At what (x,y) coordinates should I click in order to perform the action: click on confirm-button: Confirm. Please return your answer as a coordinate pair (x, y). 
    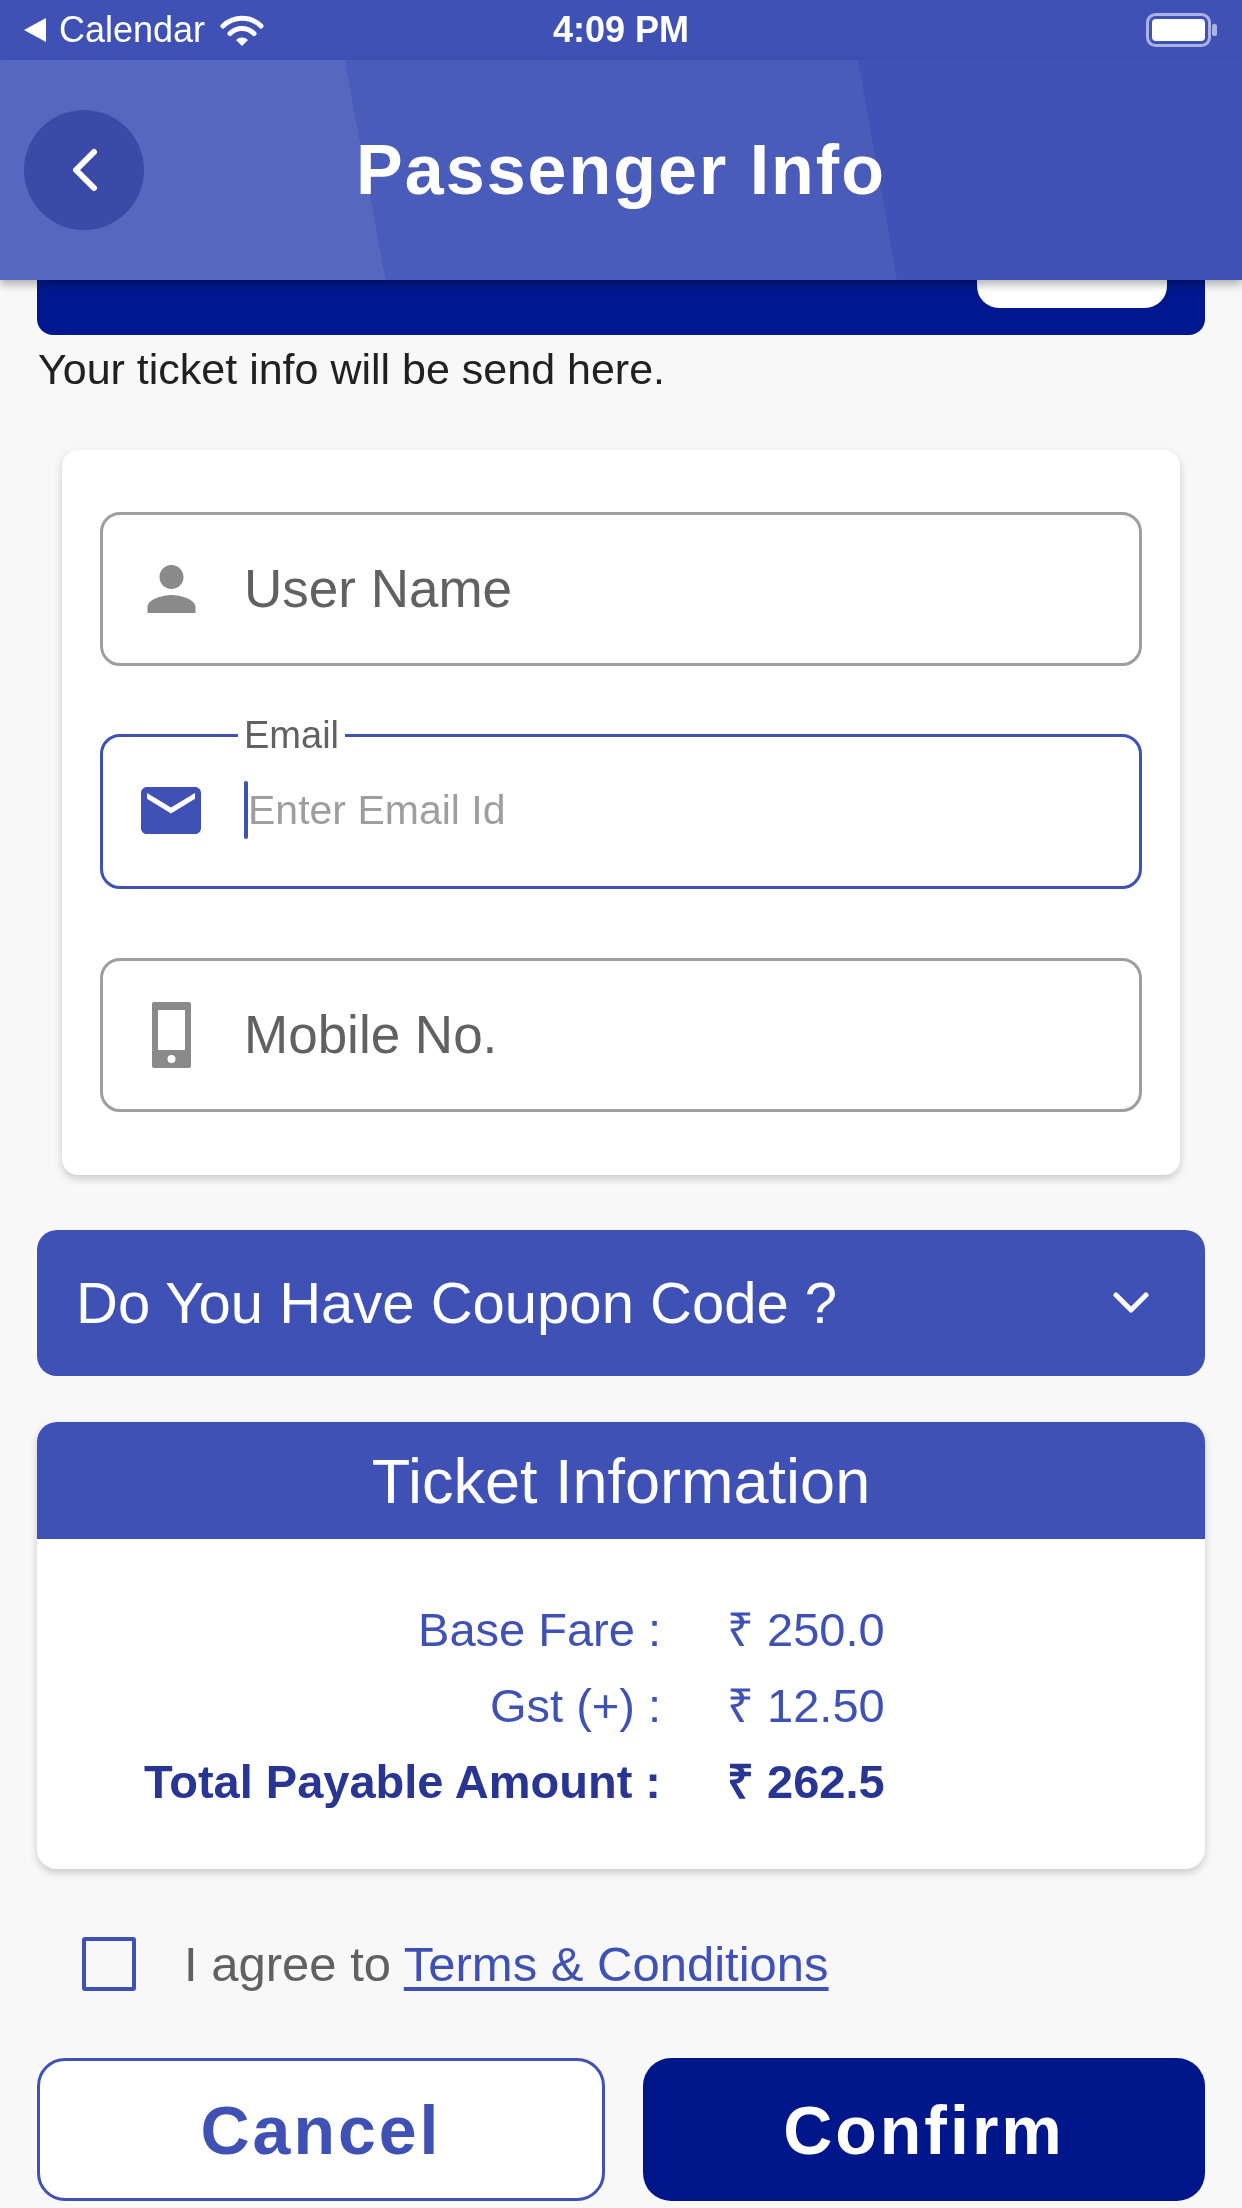
    Looking at the image, I should click on (924, 2129).